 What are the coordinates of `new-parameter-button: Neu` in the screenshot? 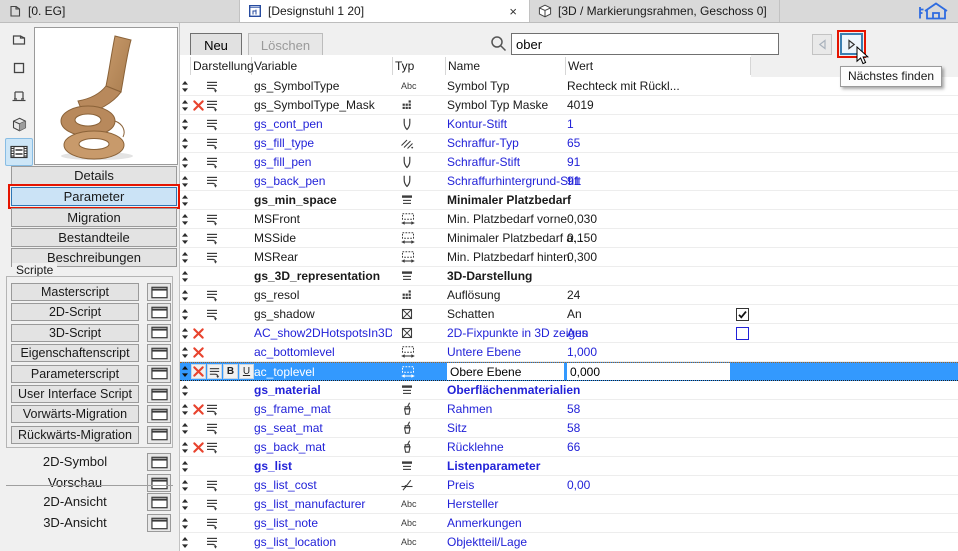 It's located at (216, 44).